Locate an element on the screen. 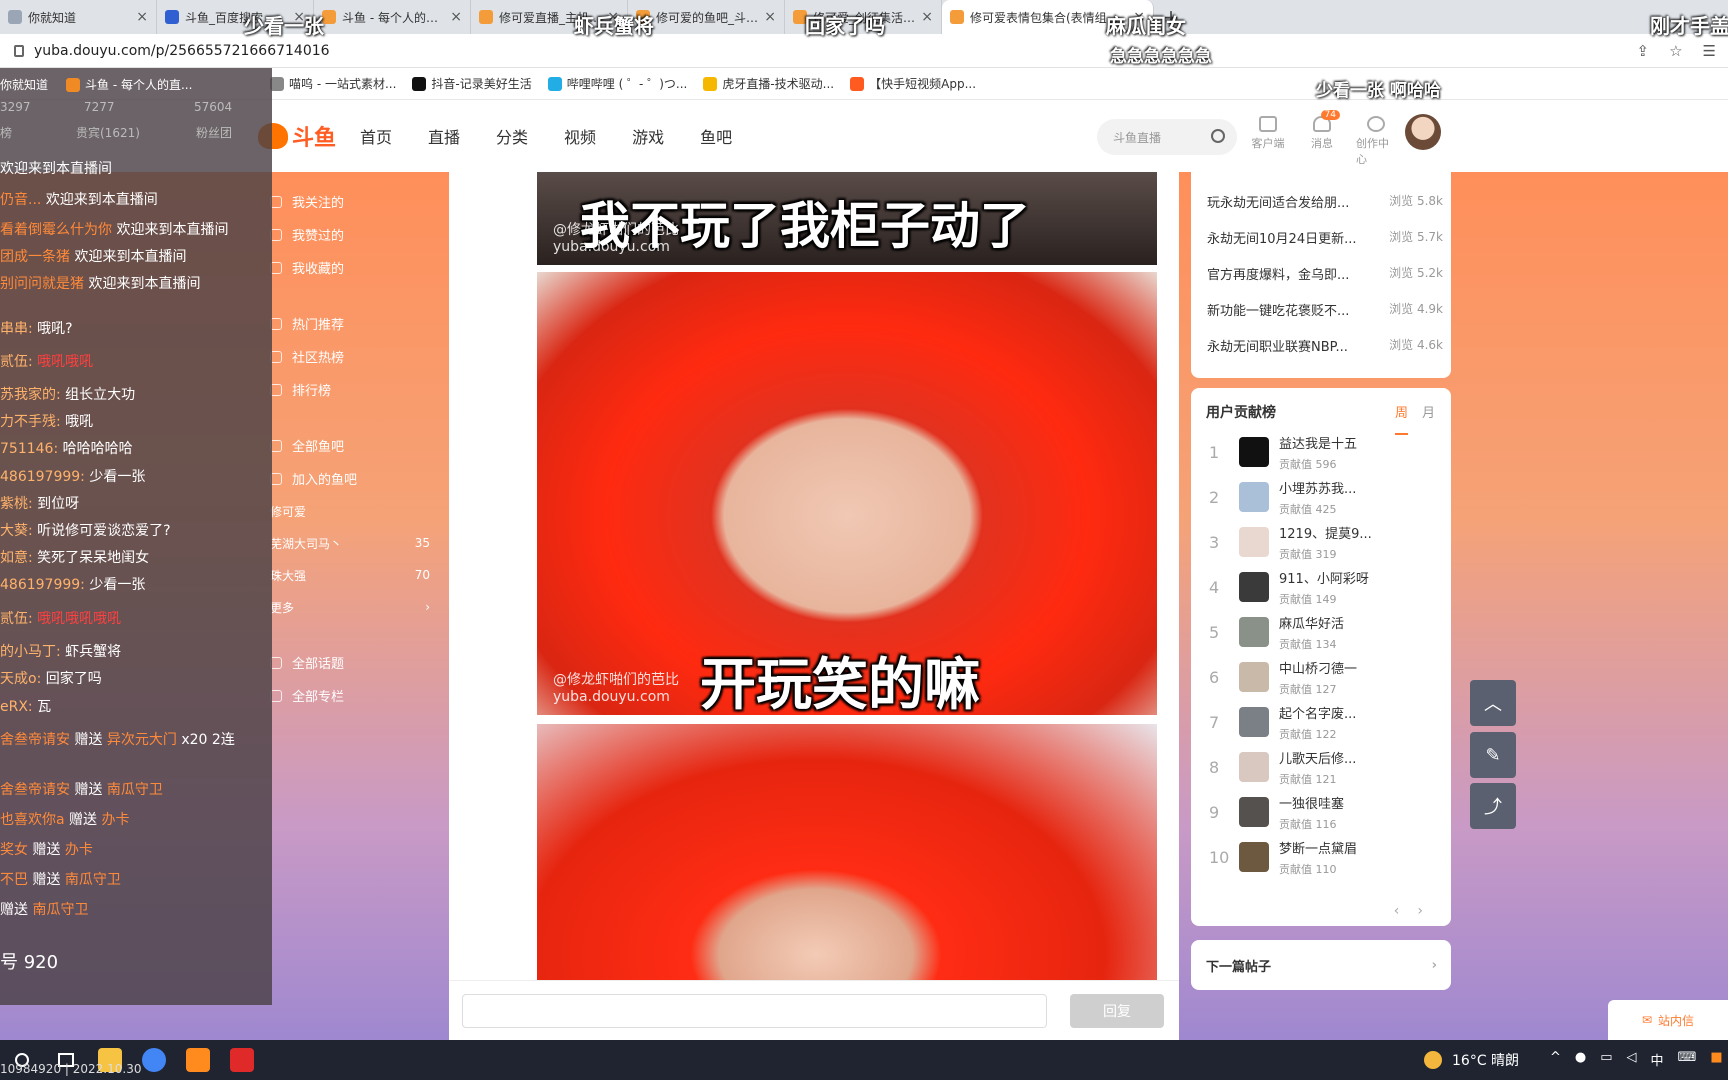  nav-game: 游戏 is located at coordinates (648, 136).